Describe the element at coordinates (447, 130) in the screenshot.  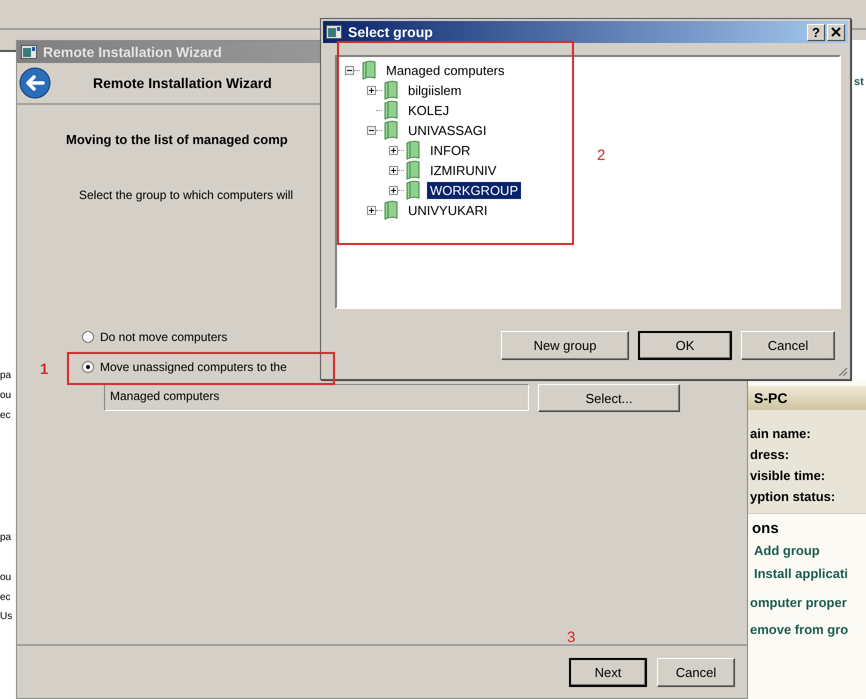
I see `tree-item: UNIVASSAGI` at that location.